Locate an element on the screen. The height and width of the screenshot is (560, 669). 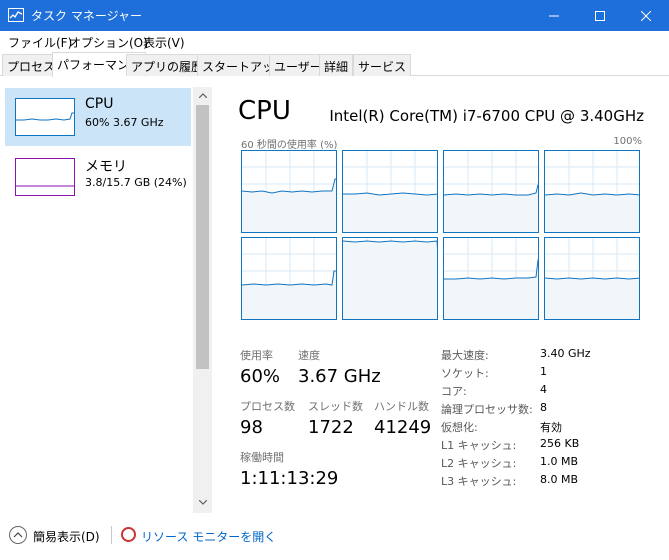
detail-value: 3.40 GHz is located at coordinates (565, 353).